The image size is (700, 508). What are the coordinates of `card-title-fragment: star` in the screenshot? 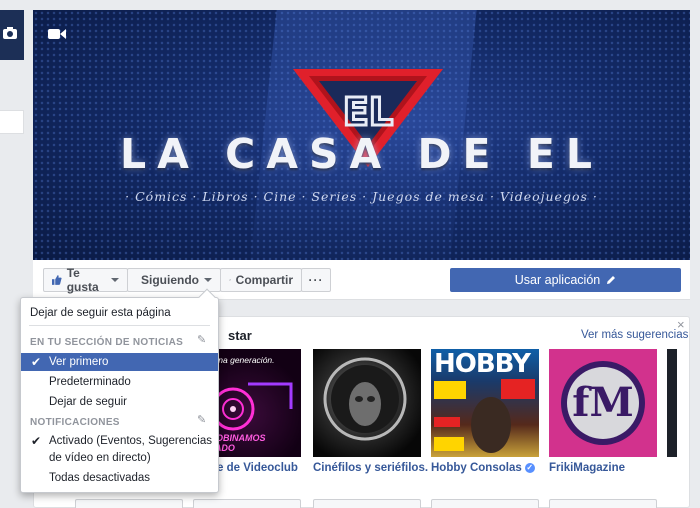 It's located at (240, 335).